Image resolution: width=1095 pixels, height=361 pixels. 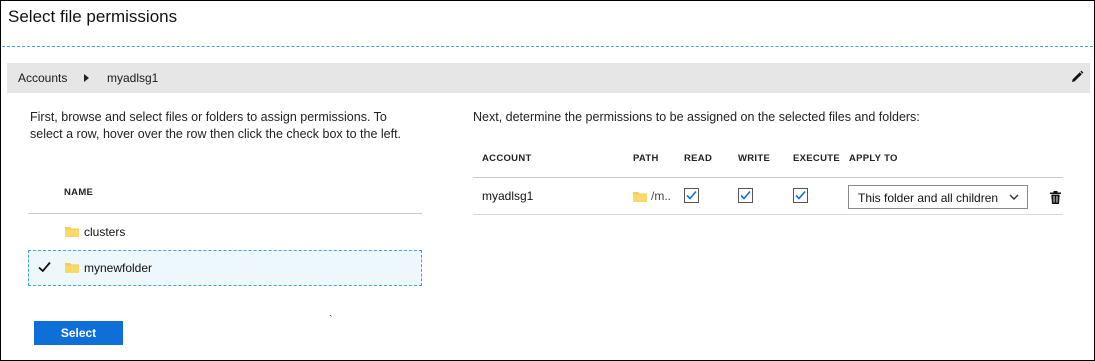 I want to click on breadcrumb-accounts-link: Accounts, so click(x=42, y=78).